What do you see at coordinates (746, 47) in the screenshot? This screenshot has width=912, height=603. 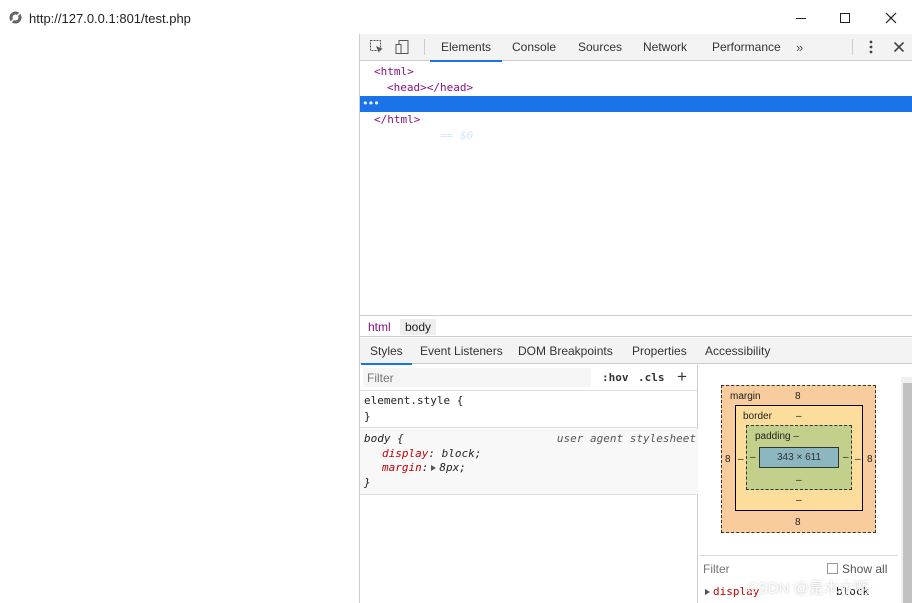 I see `tab-performance: Performance` at bounding box center [746, 47].